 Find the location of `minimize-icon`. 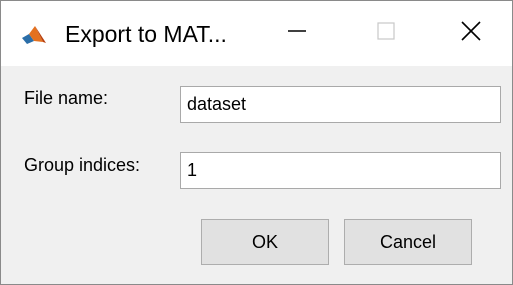

minimize-icon is located at coordinates (297, 33).